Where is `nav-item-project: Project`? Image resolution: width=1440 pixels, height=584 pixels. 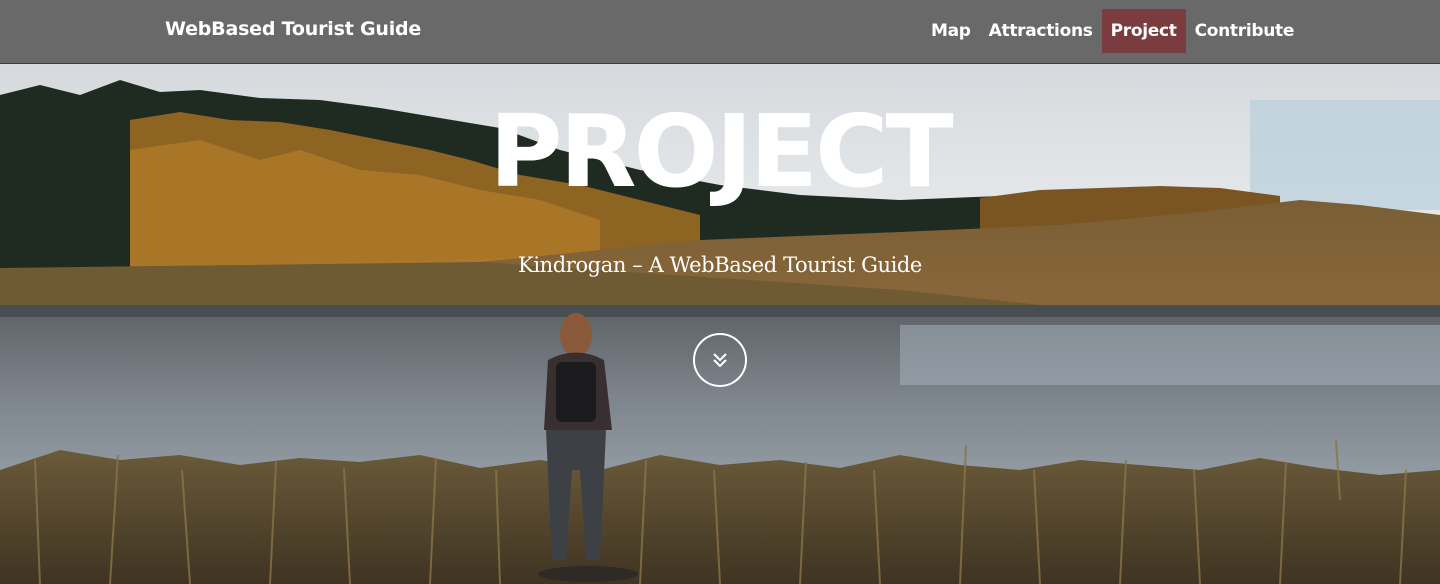
nav-item-project: Project is located at coordinates (1143, 31).